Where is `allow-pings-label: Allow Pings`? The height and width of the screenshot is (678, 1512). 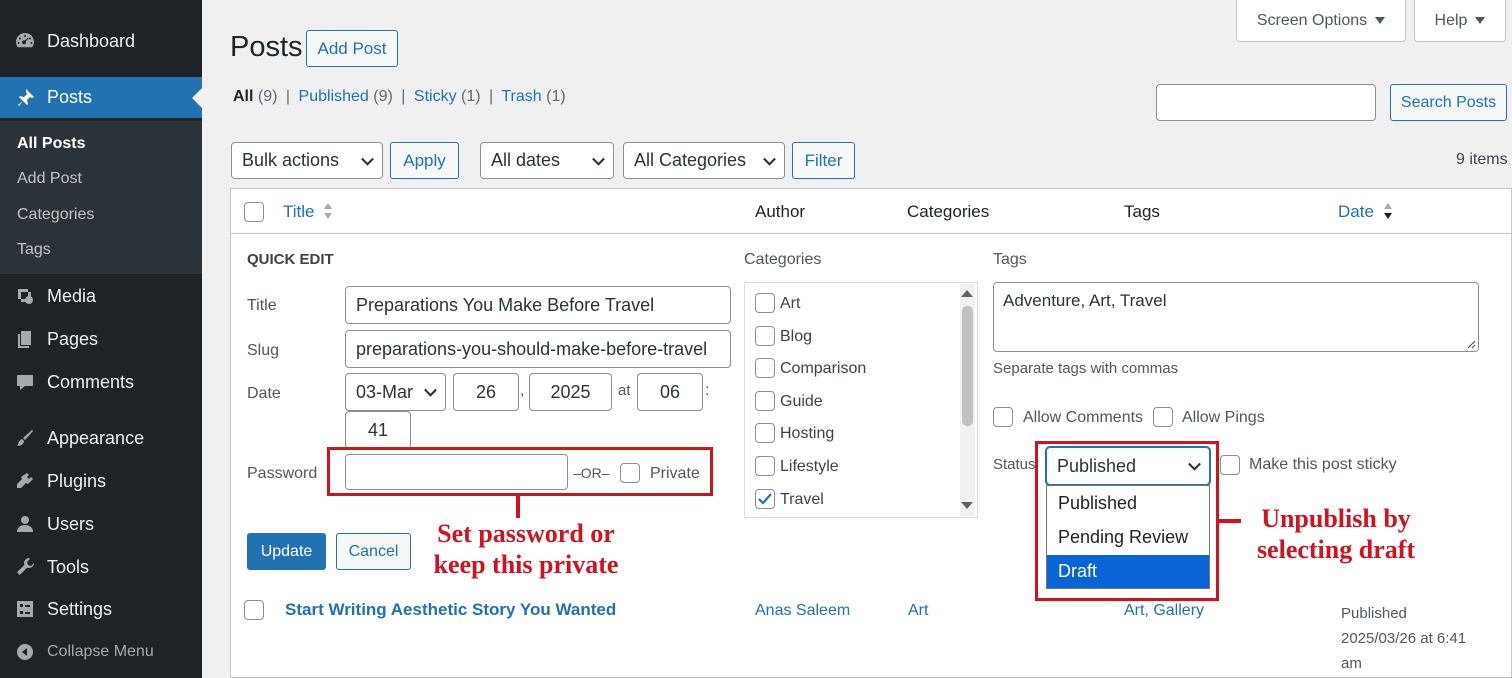
allow-pings-label: Allow Pings is located at coordinates (1223, 417).